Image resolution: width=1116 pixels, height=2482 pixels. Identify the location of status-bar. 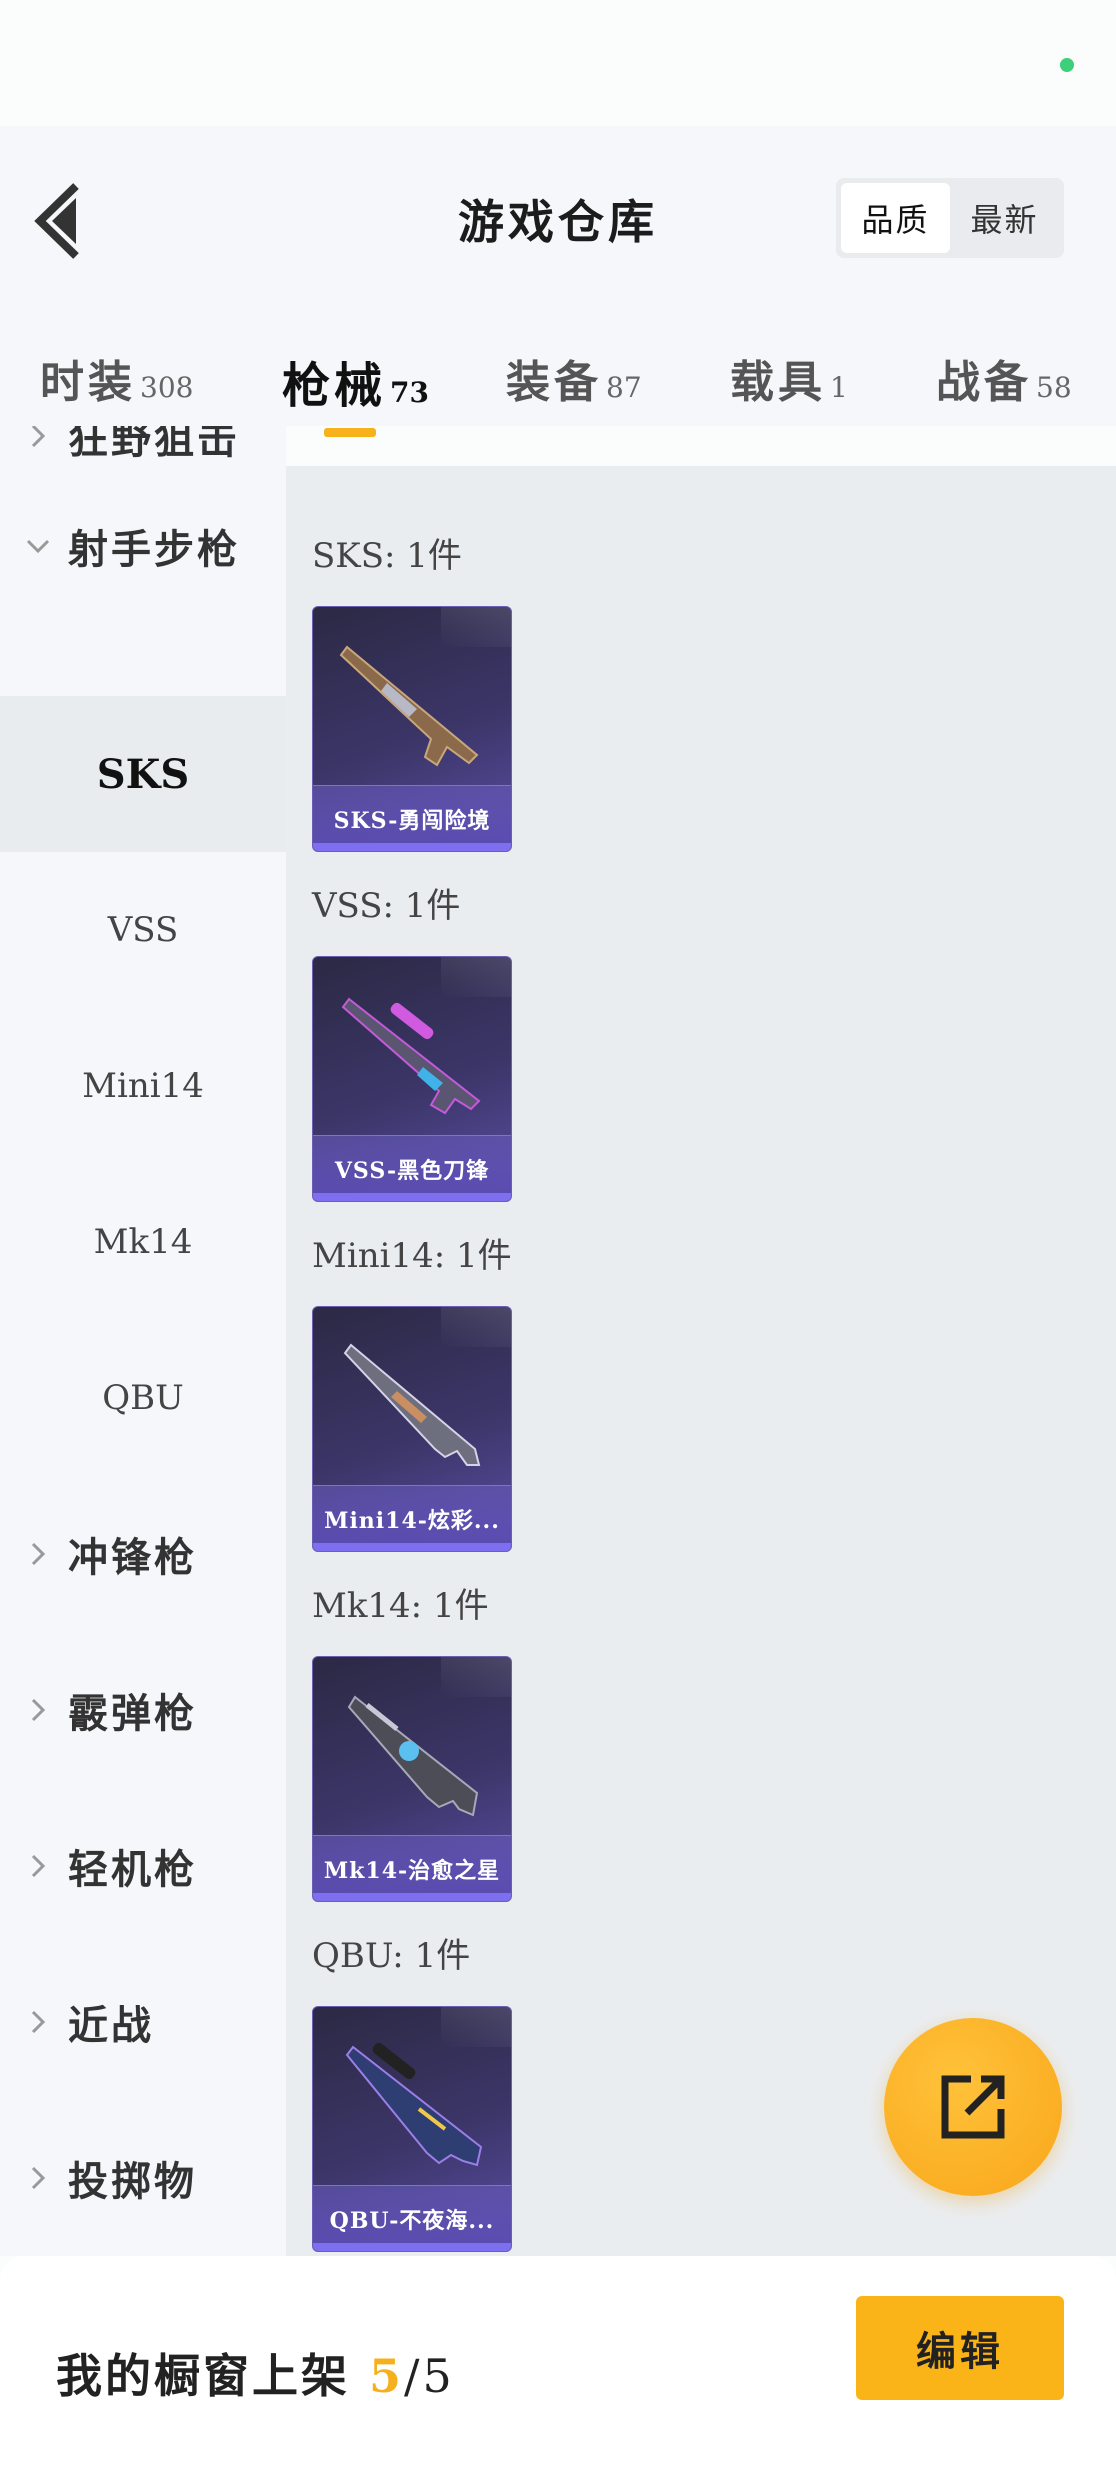
(558, 63).